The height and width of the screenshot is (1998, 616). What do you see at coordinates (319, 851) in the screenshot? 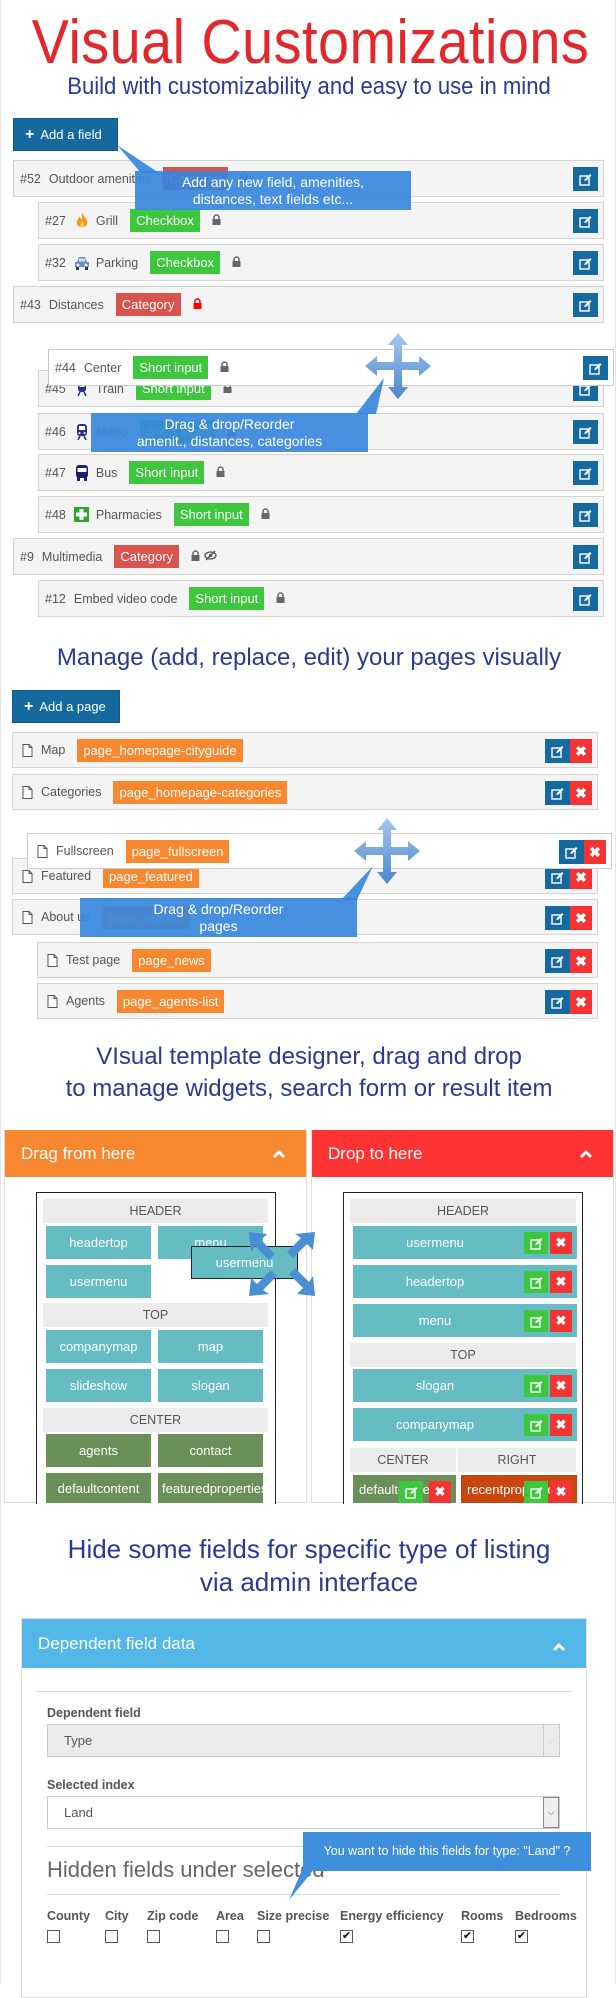
I see `page-row: Fullscreen page_fullscreen ✖` at bounding box center [319, 851].